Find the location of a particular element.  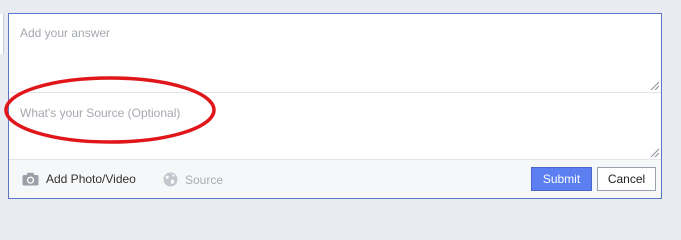

add-photo-video-label: Add Photo/Video is located at coordinates (91, 179).